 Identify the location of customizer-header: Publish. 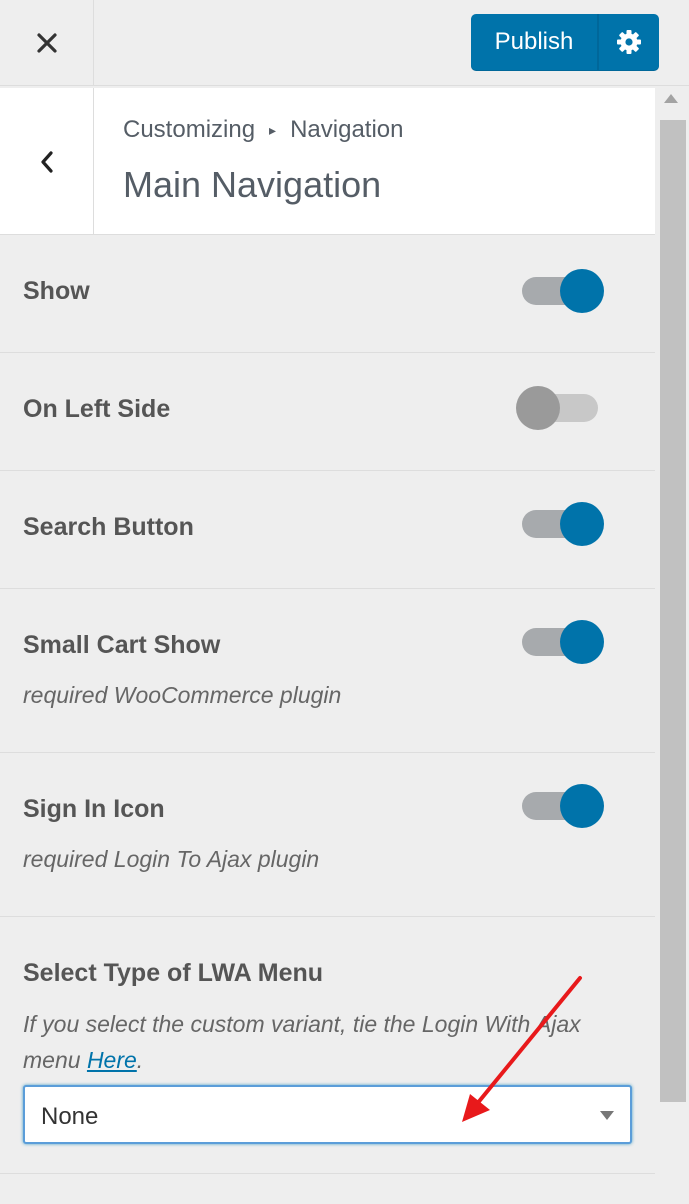
(344, 43).